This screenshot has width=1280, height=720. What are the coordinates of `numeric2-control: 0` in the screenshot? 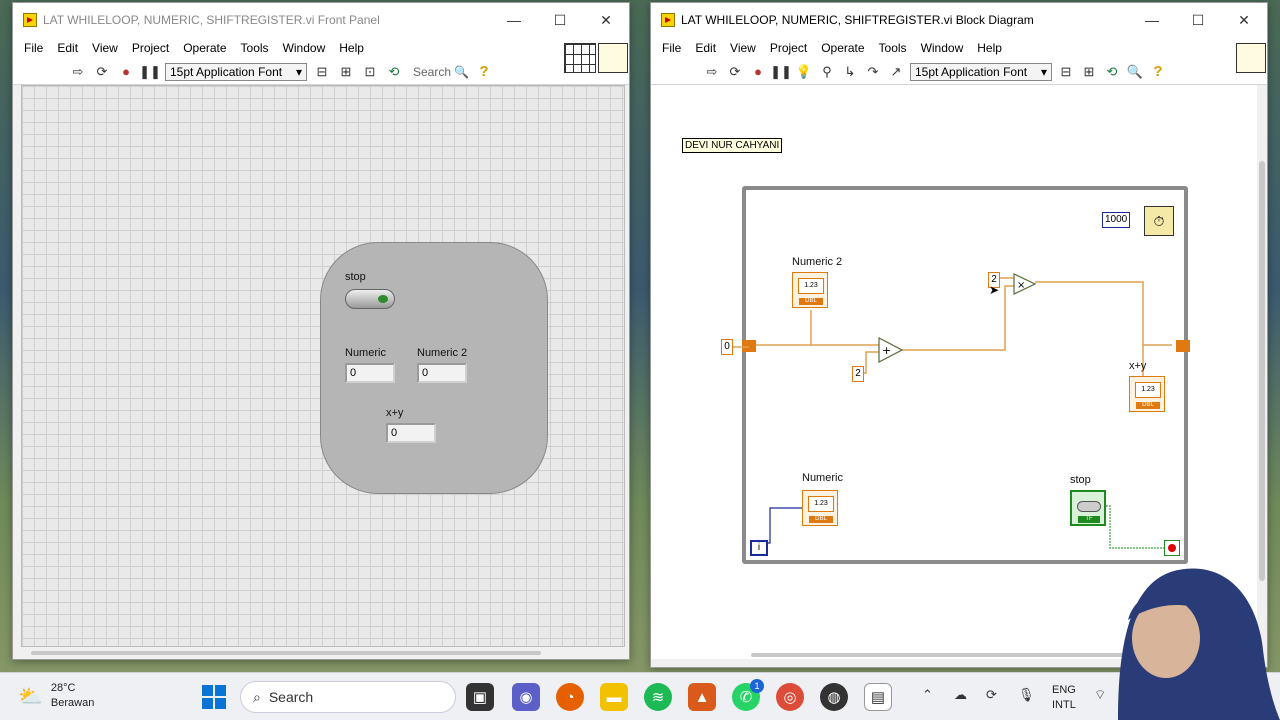 It's located at (442, 373).